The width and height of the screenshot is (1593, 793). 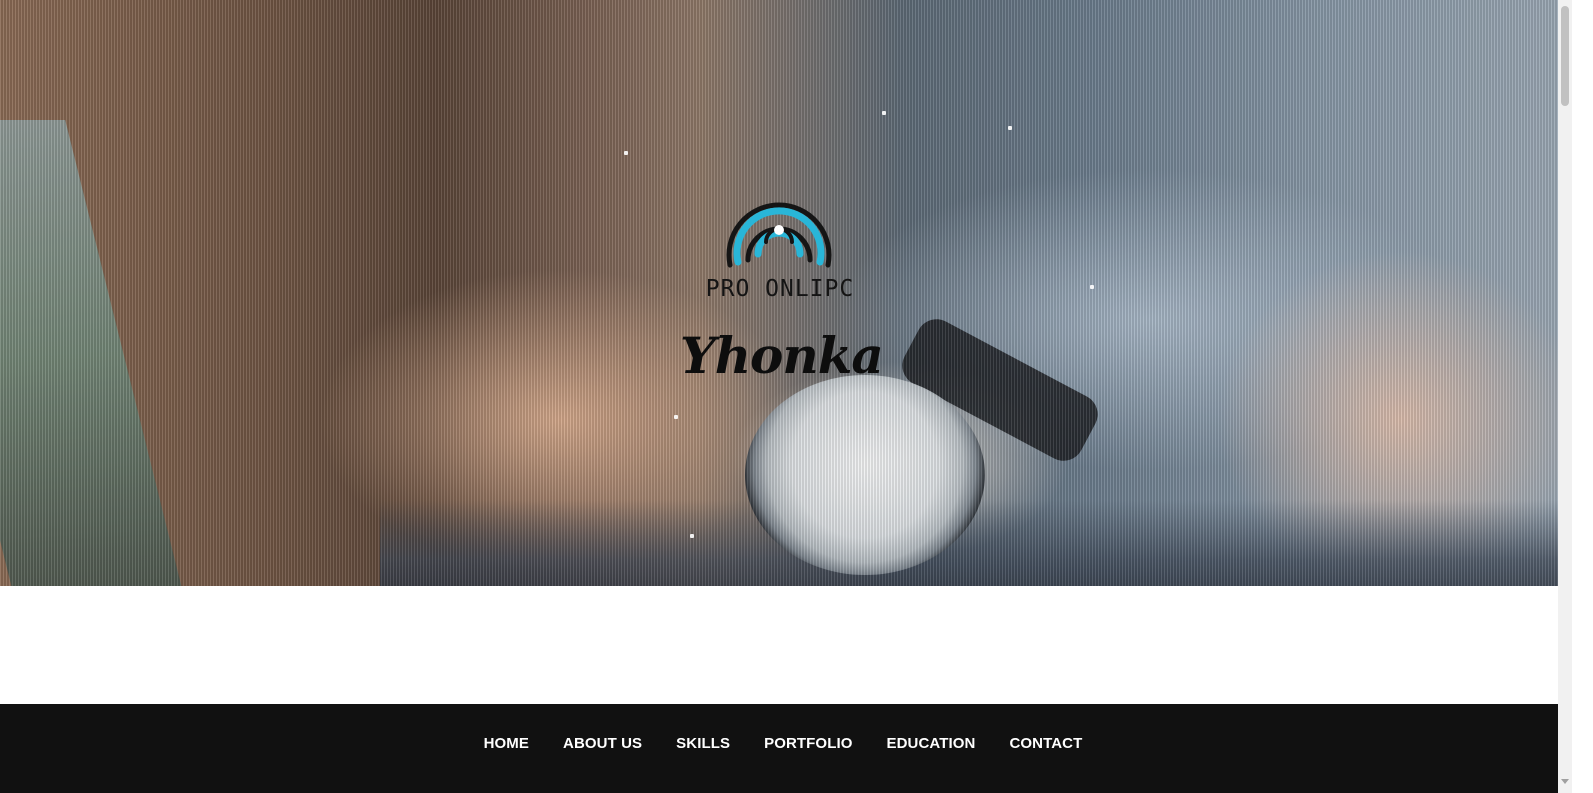 What do you see at coordinates (931, 743) in the screenshot?
I see `nav-item-education: EDUCATION` at bounding box center [931, 743].